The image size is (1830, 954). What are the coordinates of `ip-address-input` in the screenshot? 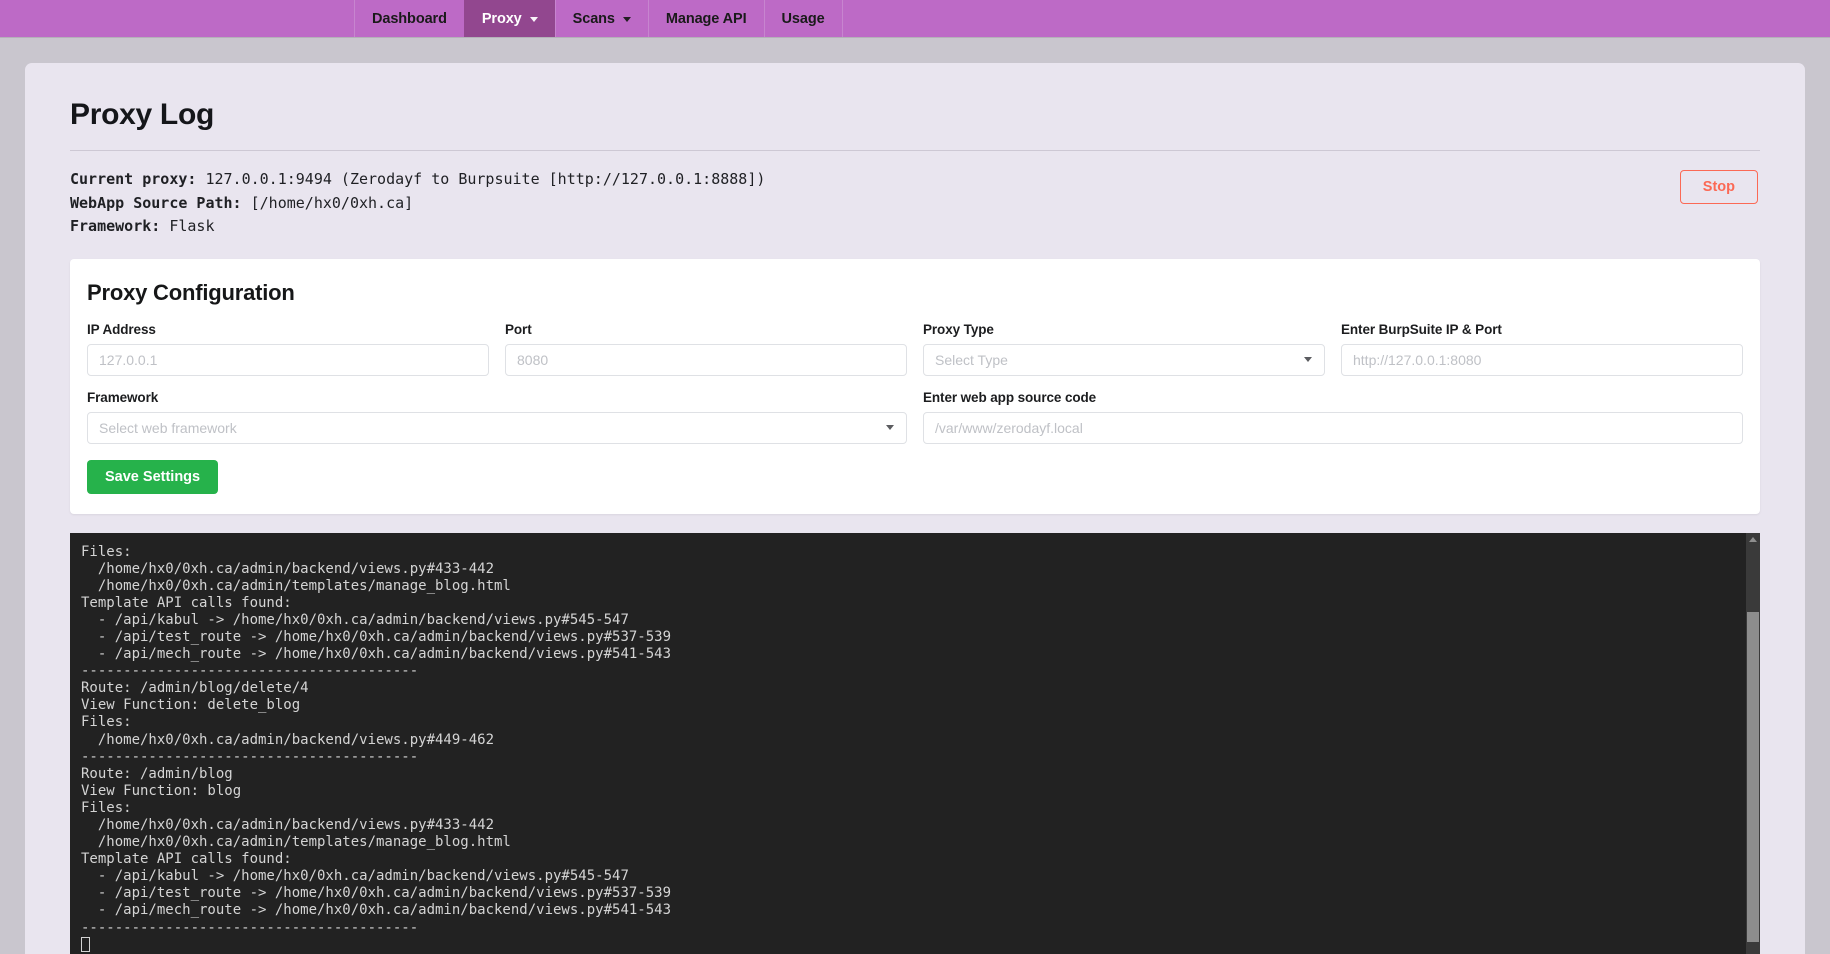 It's located at (288, 359).